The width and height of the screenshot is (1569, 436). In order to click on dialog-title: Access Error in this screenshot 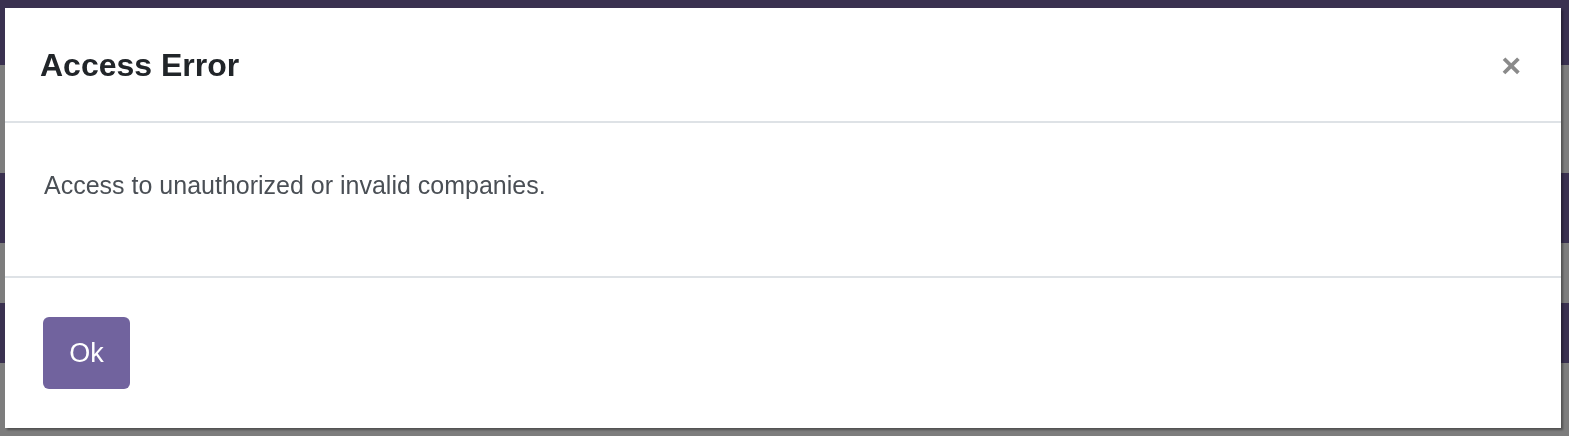, I will do `click(140, 65)`.